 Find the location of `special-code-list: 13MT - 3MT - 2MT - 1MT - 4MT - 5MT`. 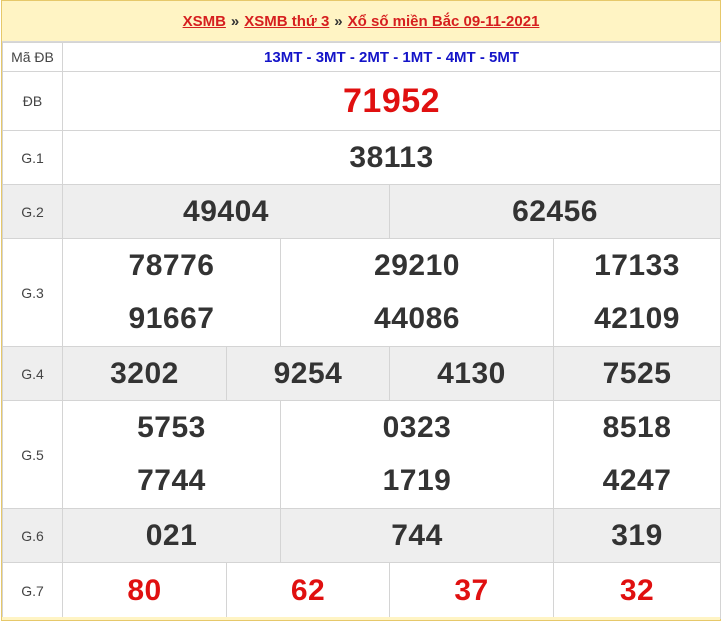

special-code-list: 13MT - 3MT - 2MT - 1MT - 4MT - 5MT is located at coordinates (391, 57).